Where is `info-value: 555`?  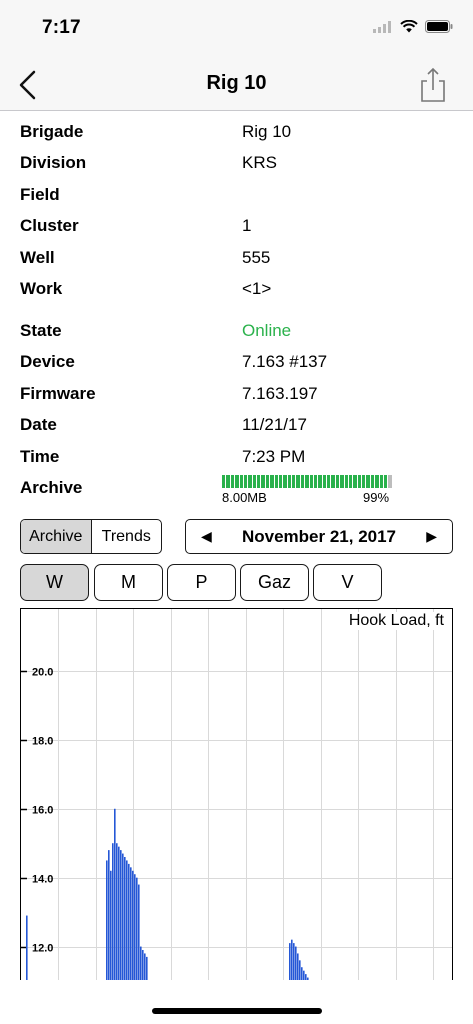 info-value: 555 is located at coordinates (256, 257).